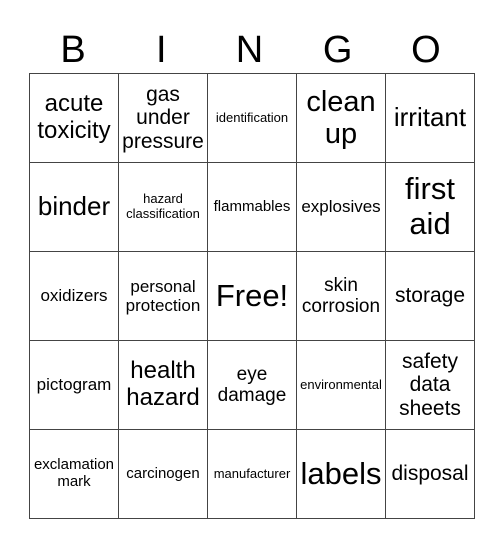 The width and height of the screenshot is (500, 544). Describe the element at coordinates (163, 474) in the screenshot. I see `bingo-cell: carcinogen` at that location.